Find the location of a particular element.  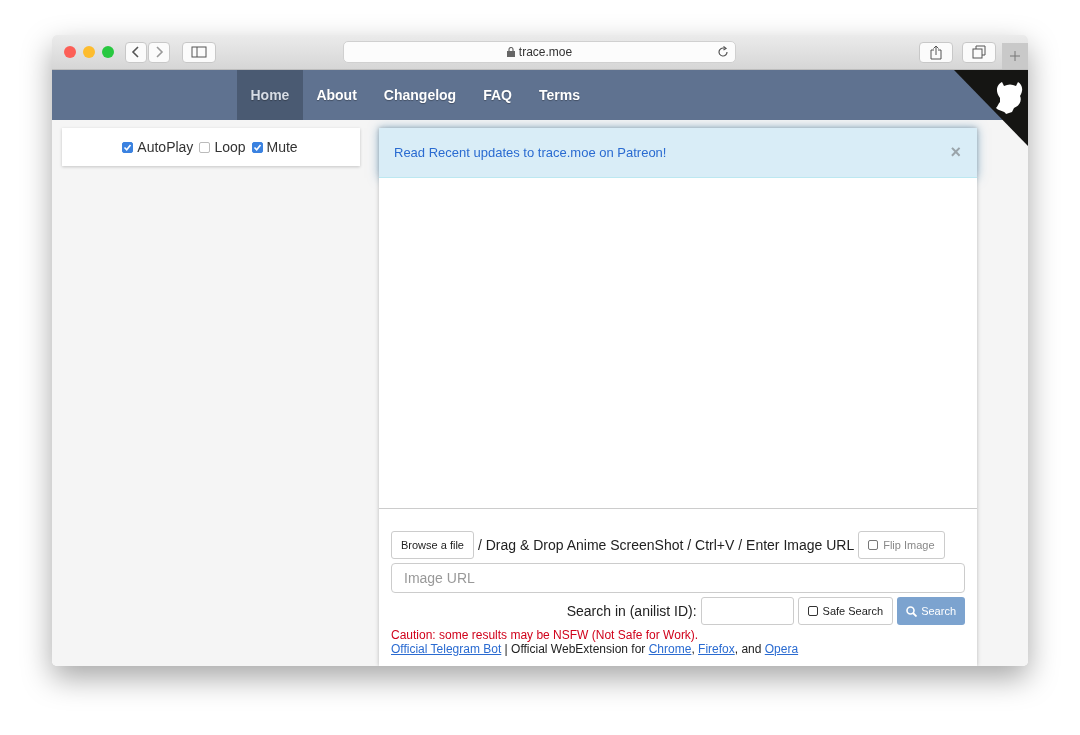

back-button is located at coordinates (136, 52).